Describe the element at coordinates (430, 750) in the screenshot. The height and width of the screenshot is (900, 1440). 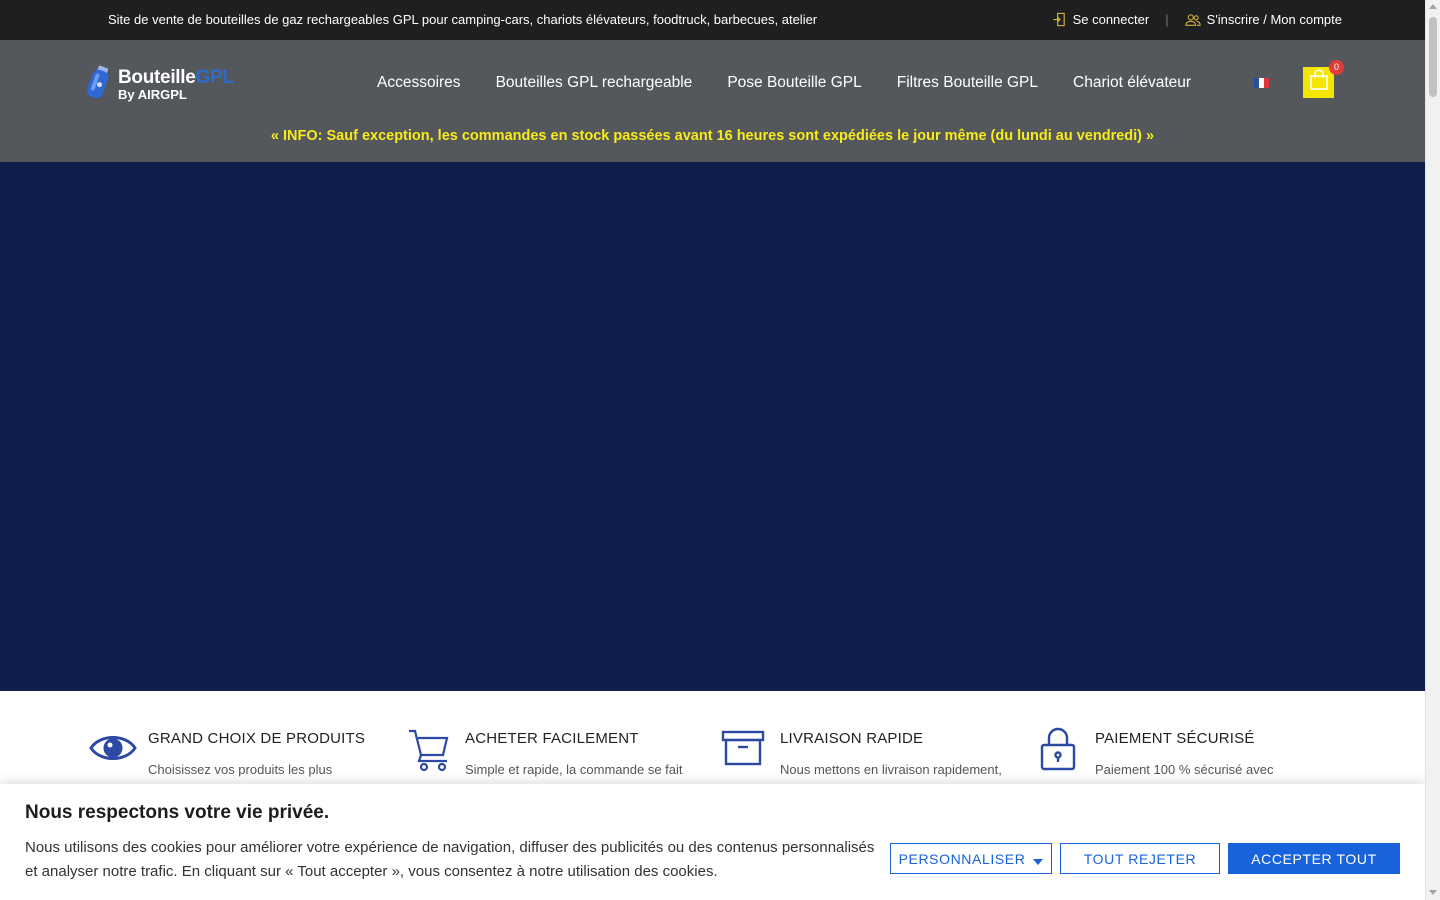
I see `cart-icon` at that location.